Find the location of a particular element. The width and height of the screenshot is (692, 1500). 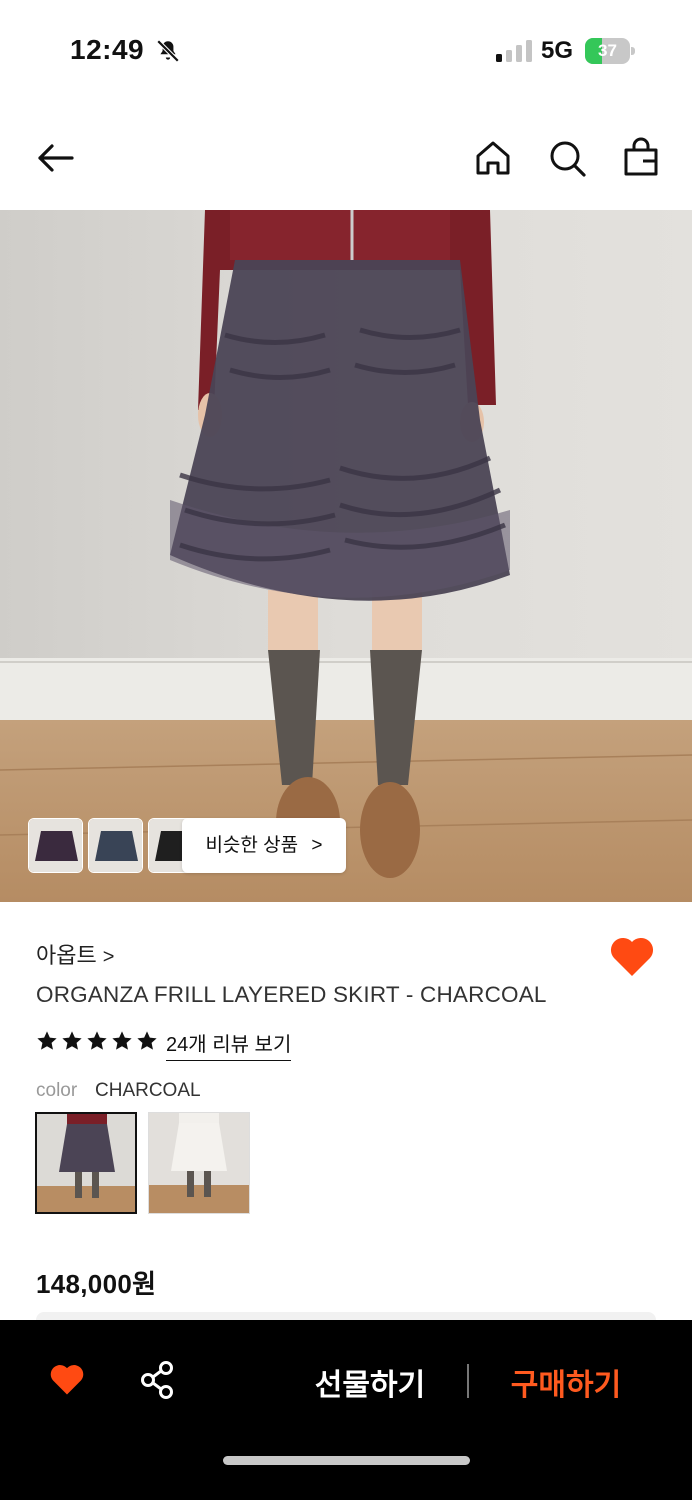

signal-icon is located at coordinates (514, 51).